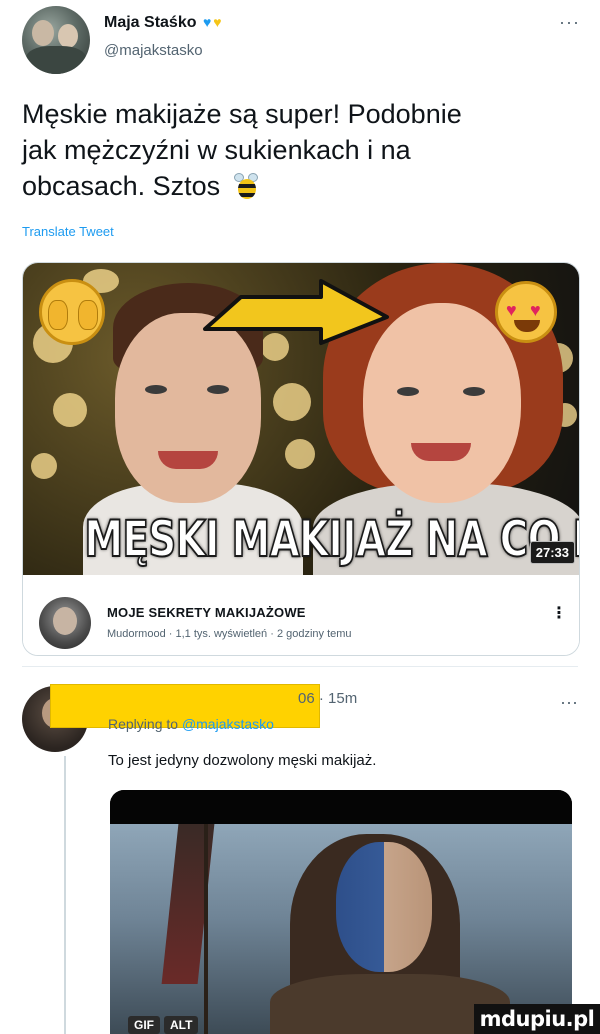 The height and width of the screenshot is (1034, 600). What do you see at coordinates (300, 666) in the screenshot?
I see `divider` at bounding box center [300, 666].